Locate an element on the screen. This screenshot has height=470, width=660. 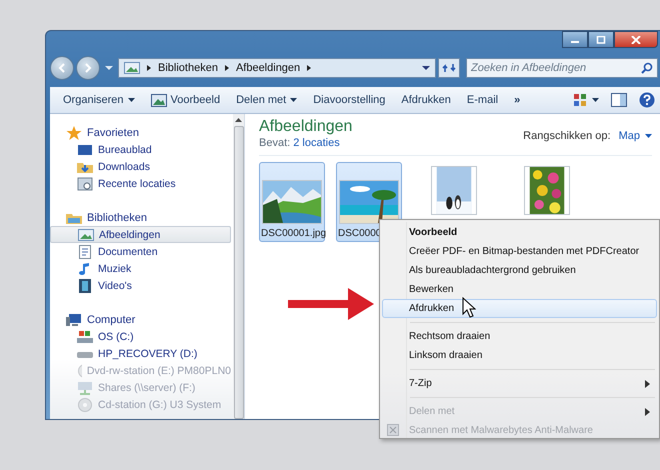
refresh-button is located at coordinates (449, 68).